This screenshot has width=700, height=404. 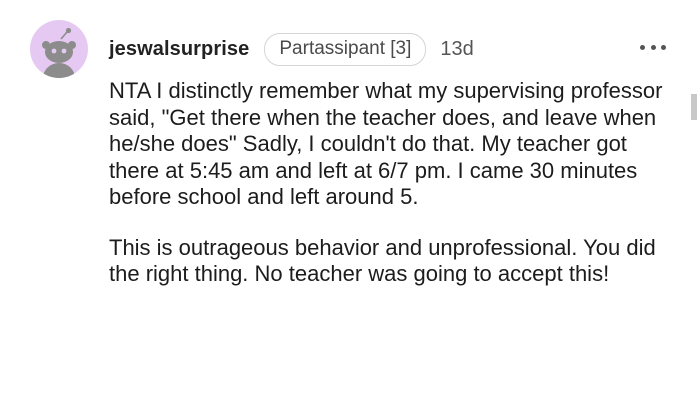 I want to click on more-options-icon, so click(x=653, y=47).